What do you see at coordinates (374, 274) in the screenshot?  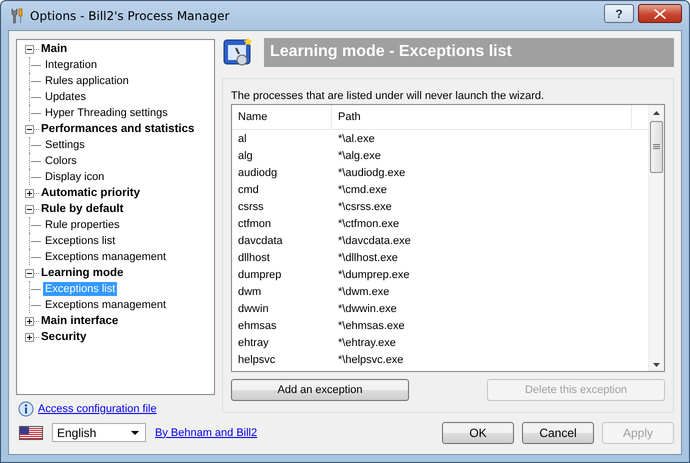 I see `table-cell-text: *\dumprep.exe` at bounding box center [374, 274].